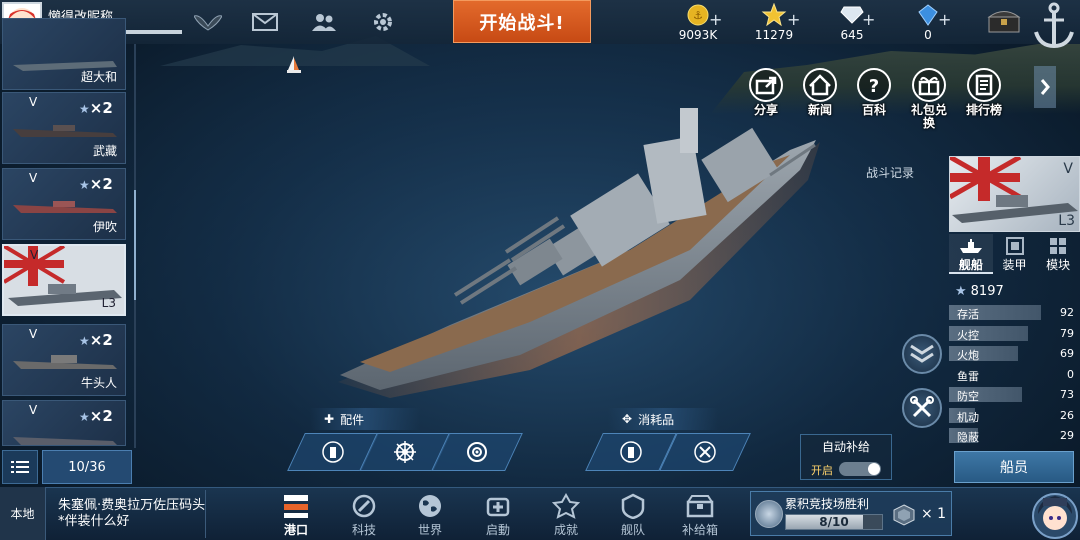 The width and height of the screenshot is (1080, 540). I want to click on gear-icon, so click(383, 22).